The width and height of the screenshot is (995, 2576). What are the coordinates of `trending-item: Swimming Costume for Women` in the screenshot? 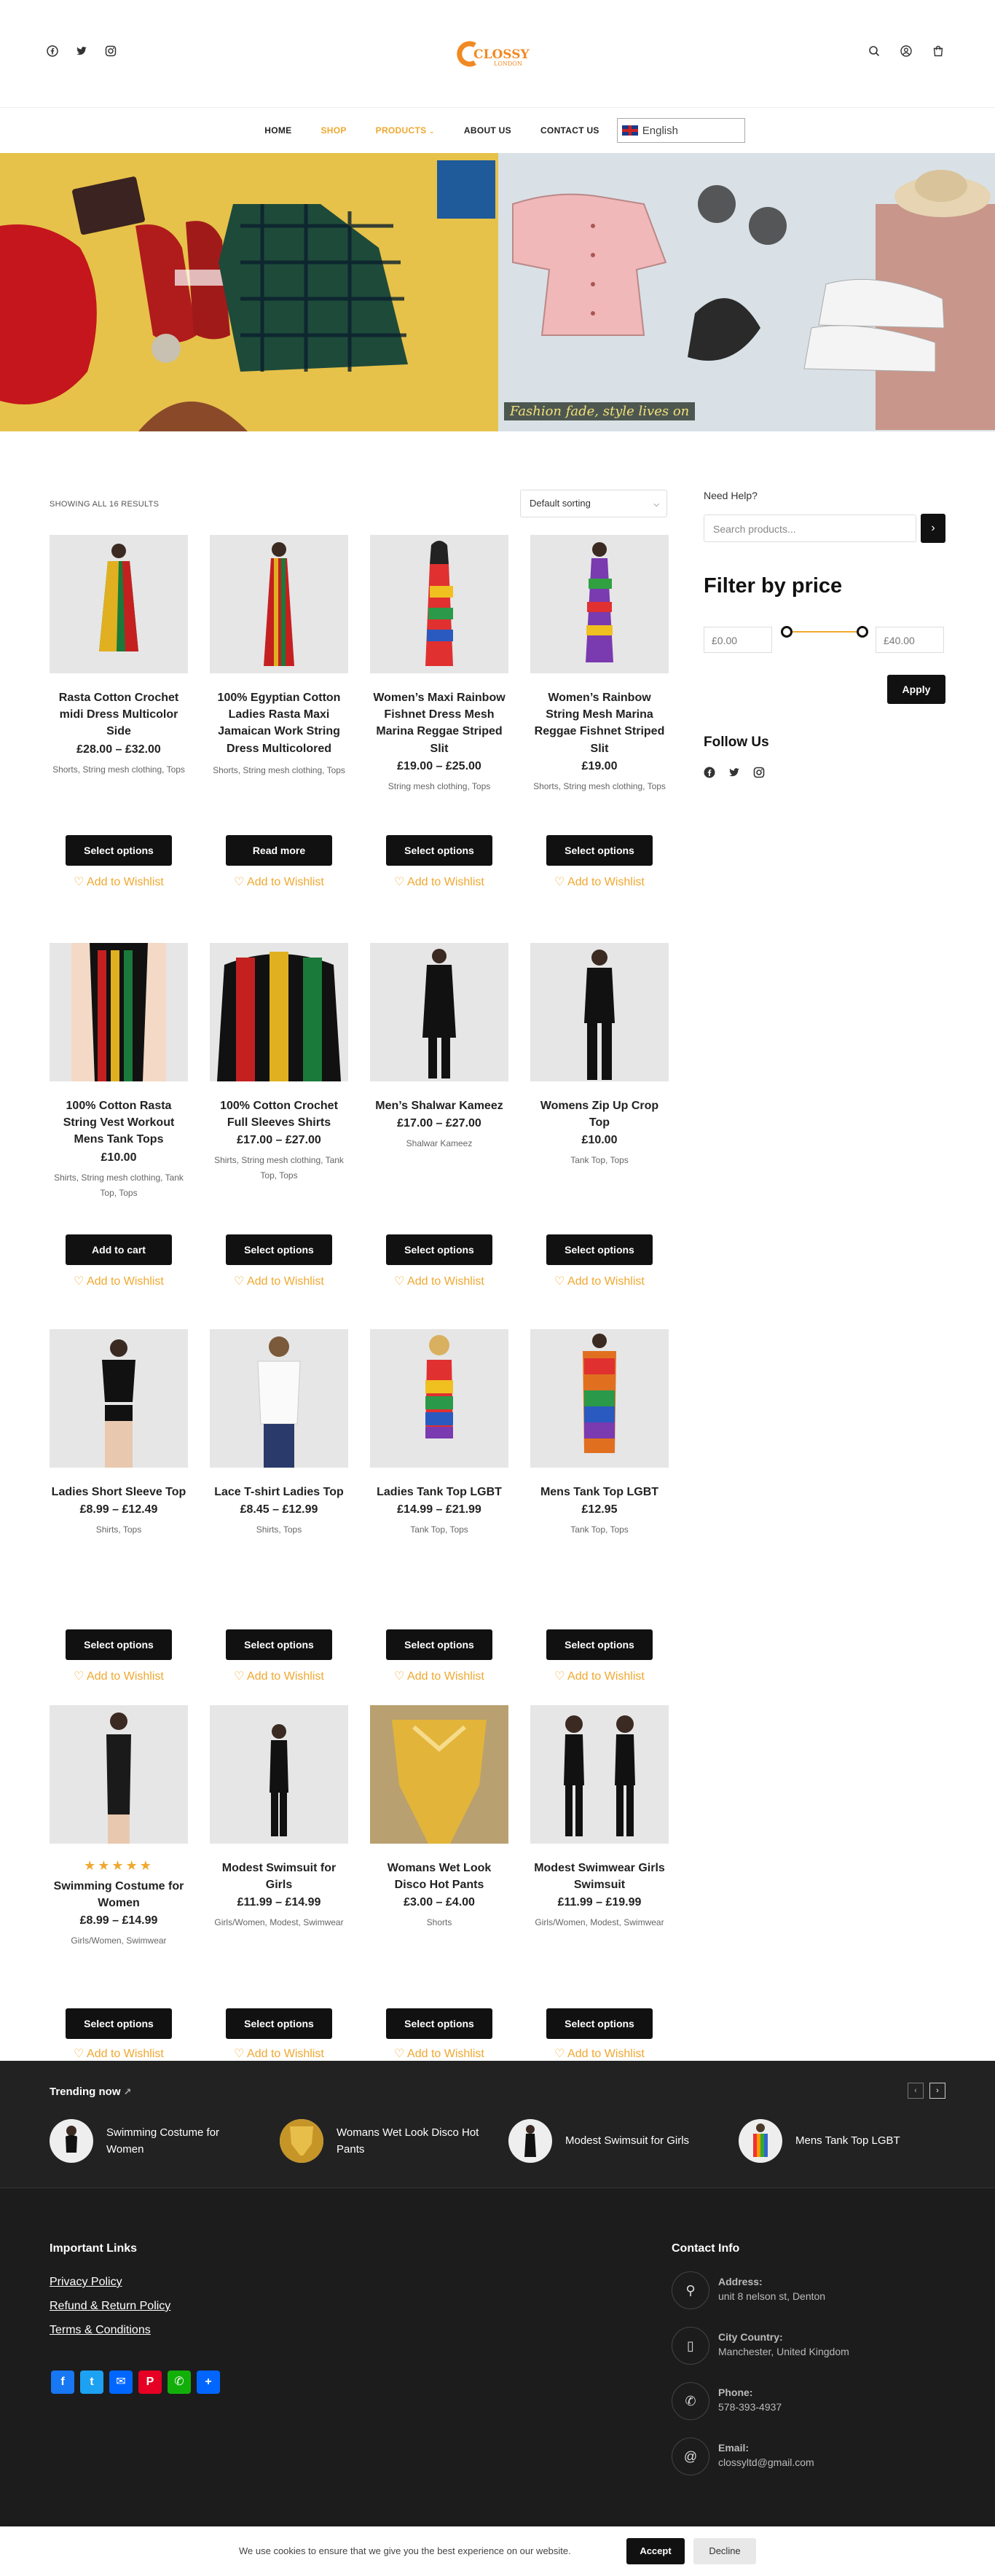 It's located at (151, 2141).